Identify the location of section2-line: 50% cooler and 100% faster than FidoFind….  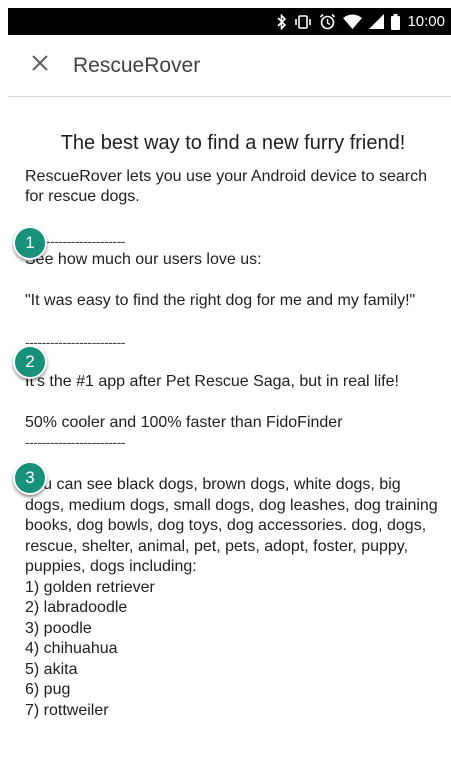
(184, 422).